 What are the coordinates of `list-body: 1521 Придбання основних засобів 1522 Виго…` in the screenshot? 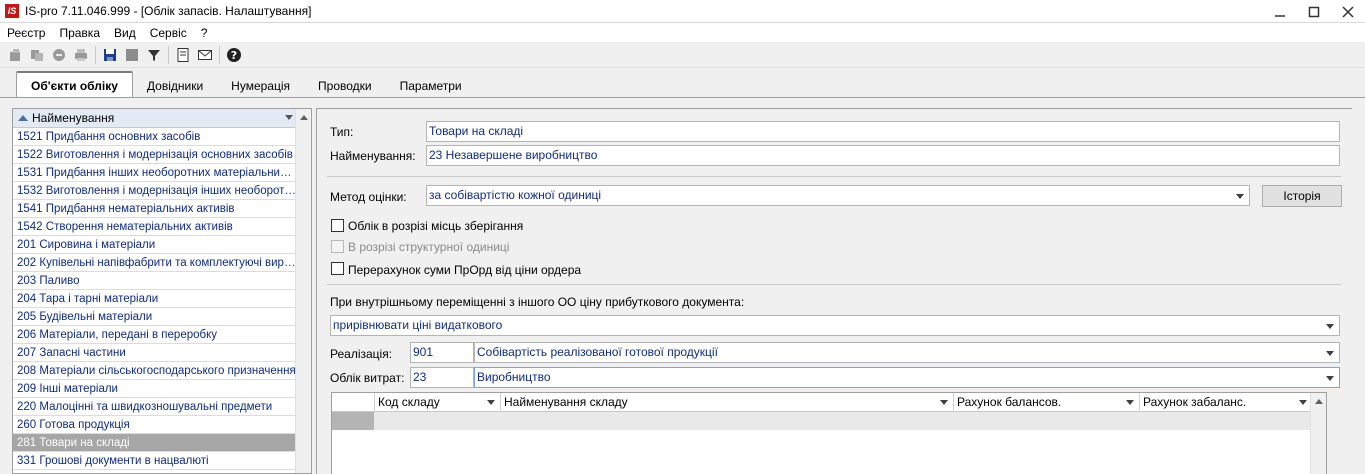 It's located at (154, 299).